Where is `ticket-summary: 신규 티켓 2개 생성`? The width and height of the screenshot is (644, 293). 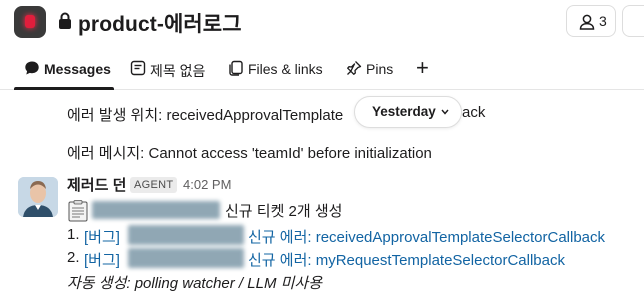
ticket-summary: 신규 티켓 2개 생성 is located at coordinates (284, 211).